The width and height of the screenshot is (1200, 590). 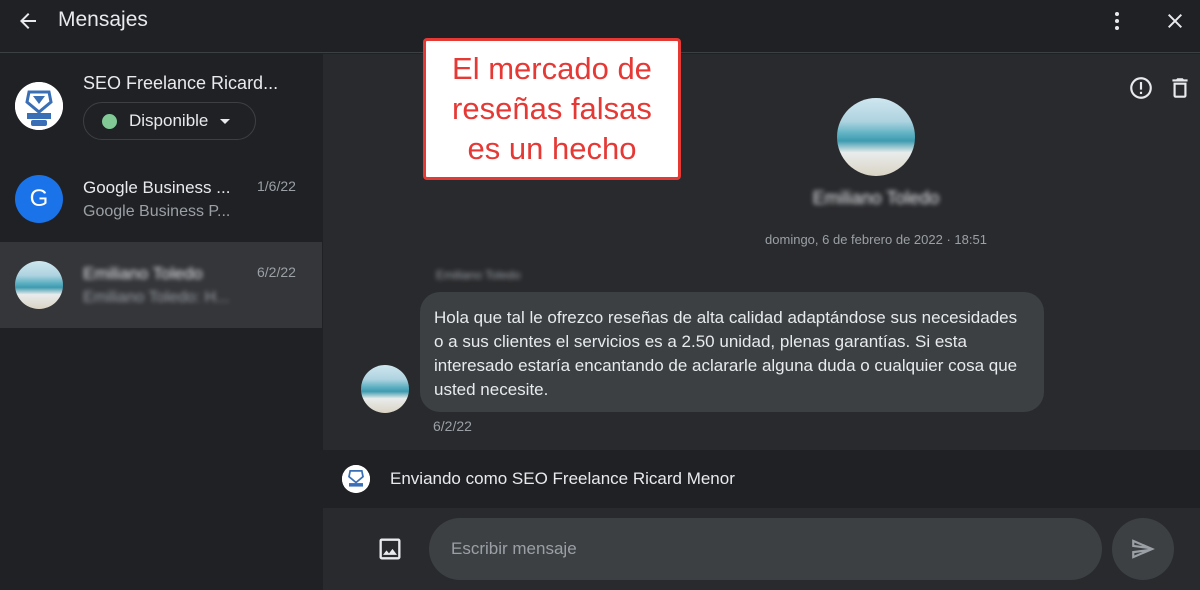 I want to click on close-icon, so click(x=1175, y=21).